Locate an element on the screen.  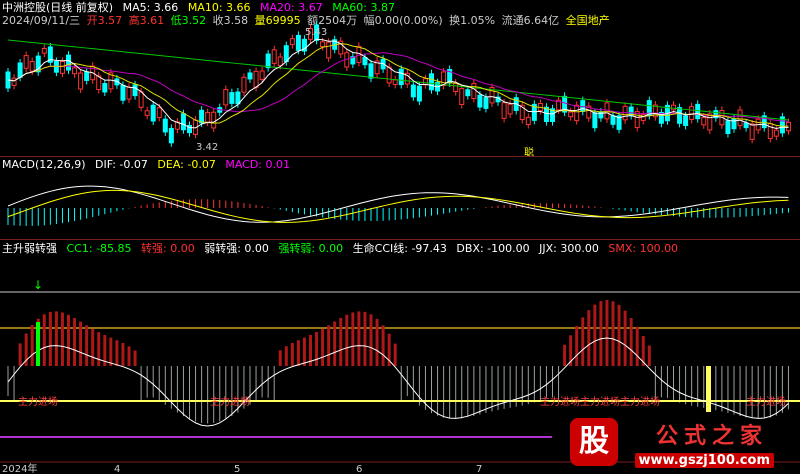
watermark: 股 公式之家 www.gszj100.com is located at coordinates (676, 442).